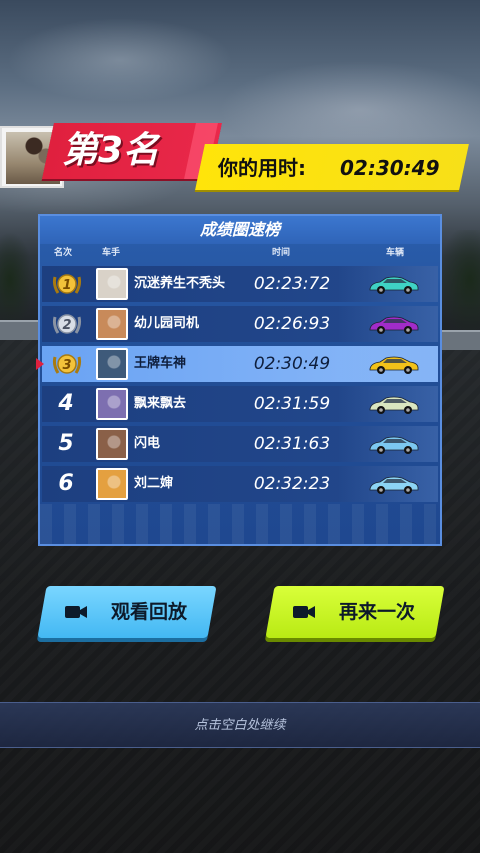 The height and width of the screenshot is (853, 480). I want to click on medal-rank-number: 3, so click(66, 365).